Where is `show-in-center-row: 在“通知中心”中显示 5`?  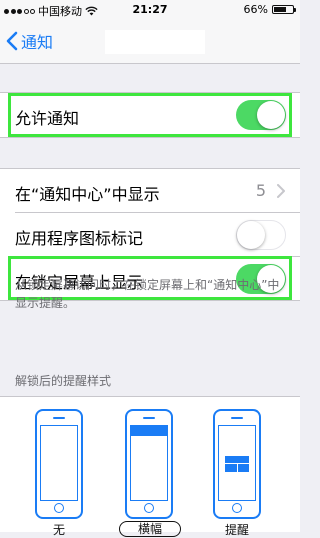
show-in-center-row: 在“通知中心”中显示 5 is located at coordinates (150, 191).